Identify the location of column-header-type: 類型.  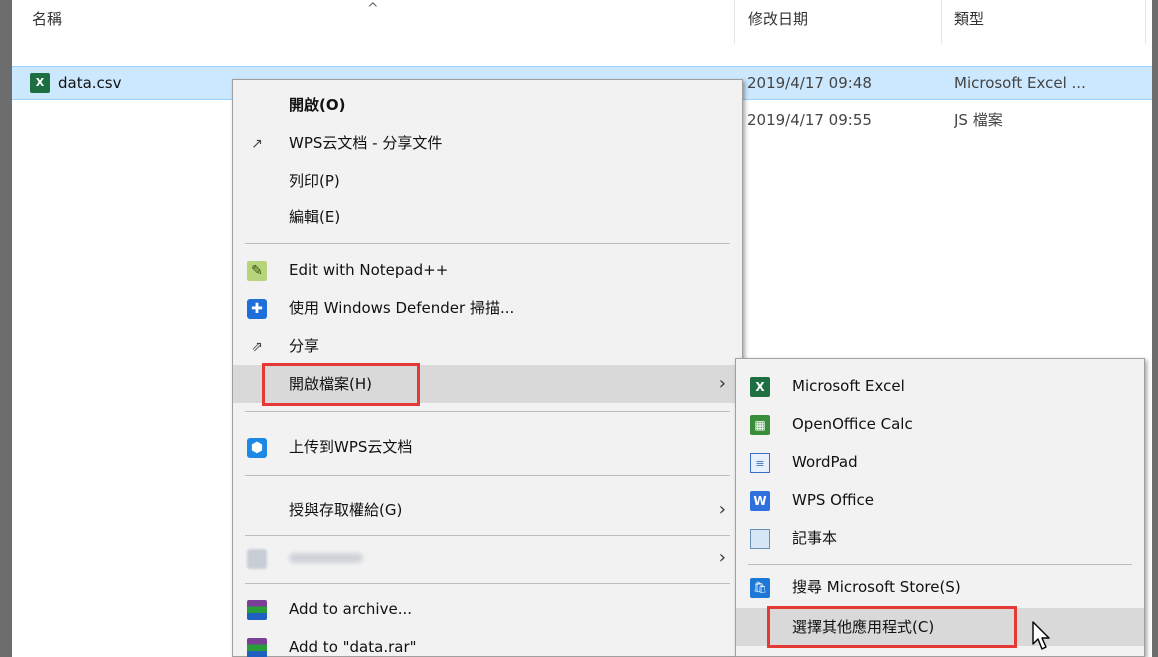
(1044, 22).